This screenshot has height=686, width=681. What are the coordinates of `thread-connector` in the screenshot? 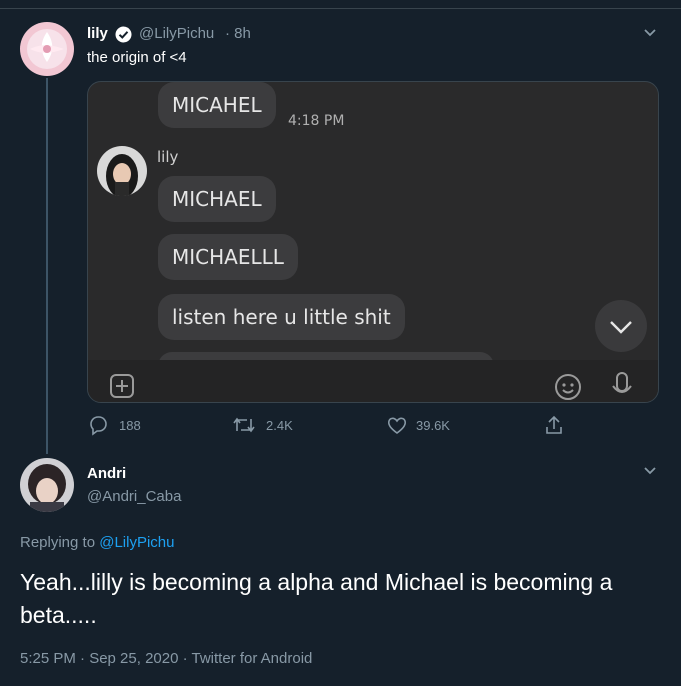 It's located at (47, 266).